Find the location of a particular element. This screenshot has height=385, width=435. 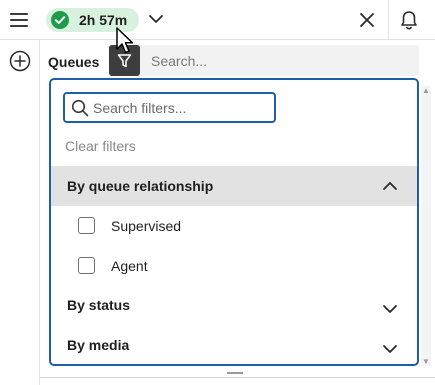

option-label: Supervised is located at coordinates (146, 226).